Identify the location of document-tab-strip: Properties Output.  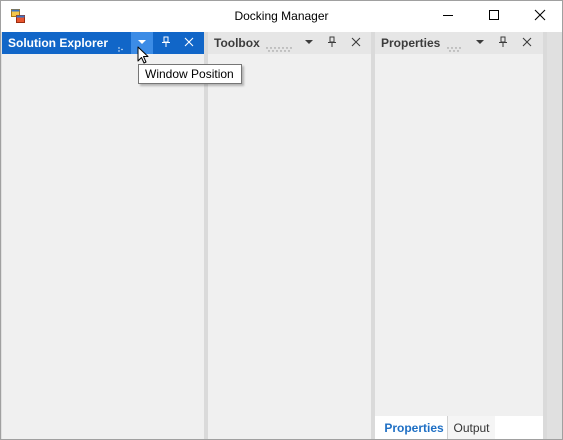
(459, 427).